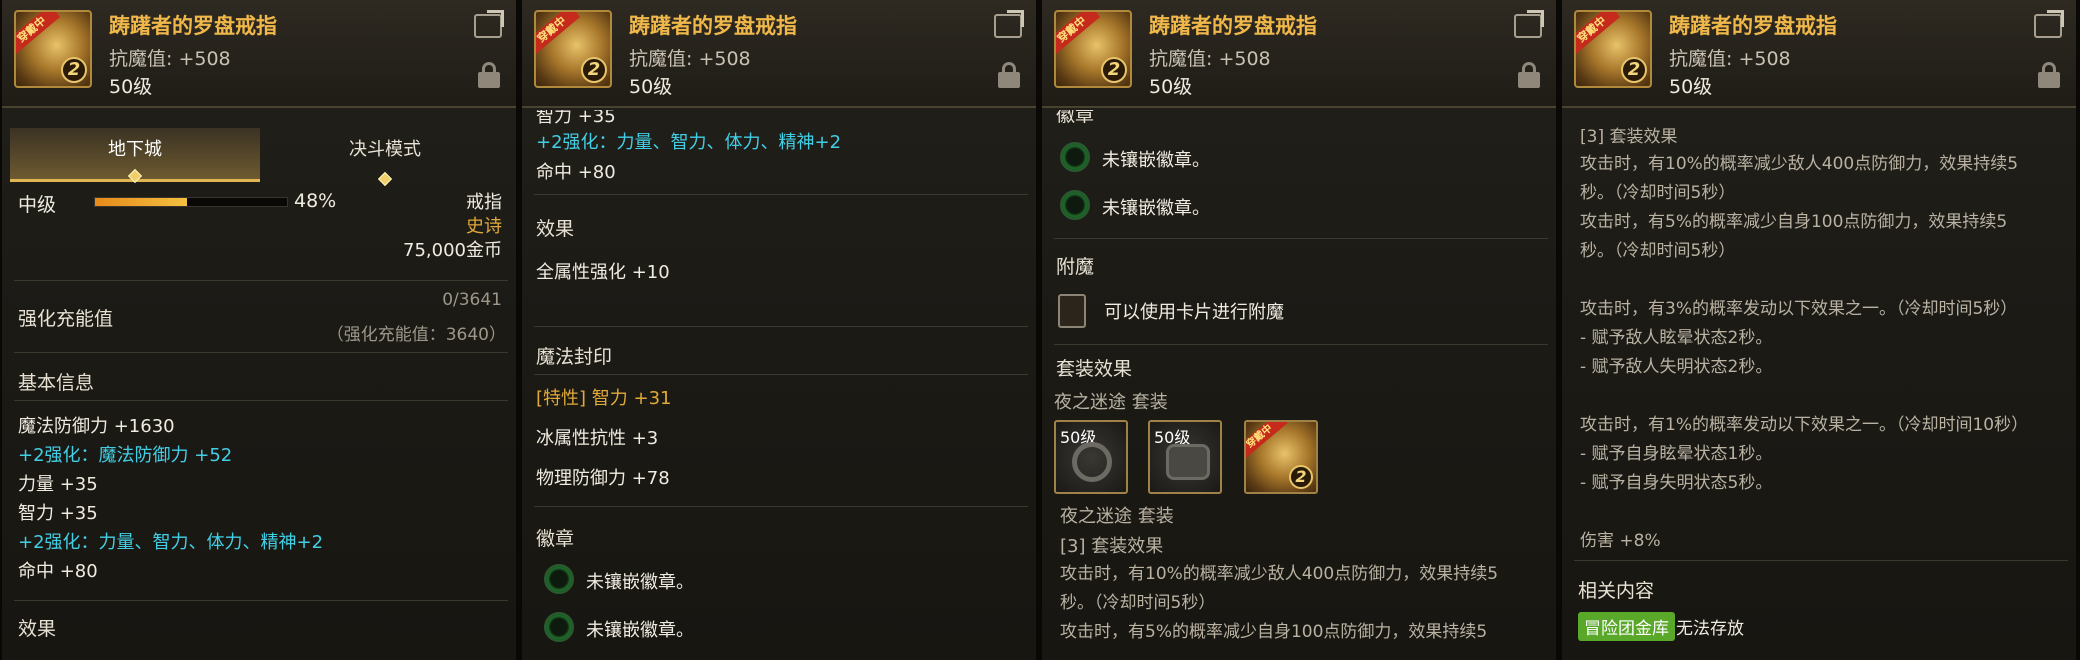 This screenshot has width=2080, height=660. What do you see at coordinates (1799, 309) in the screenshot?
I see `set-bonus-line: 攻击时，有3%的概率发动以下效果之一。（冷却时间5秒）` at bounding box center [1799, 309].